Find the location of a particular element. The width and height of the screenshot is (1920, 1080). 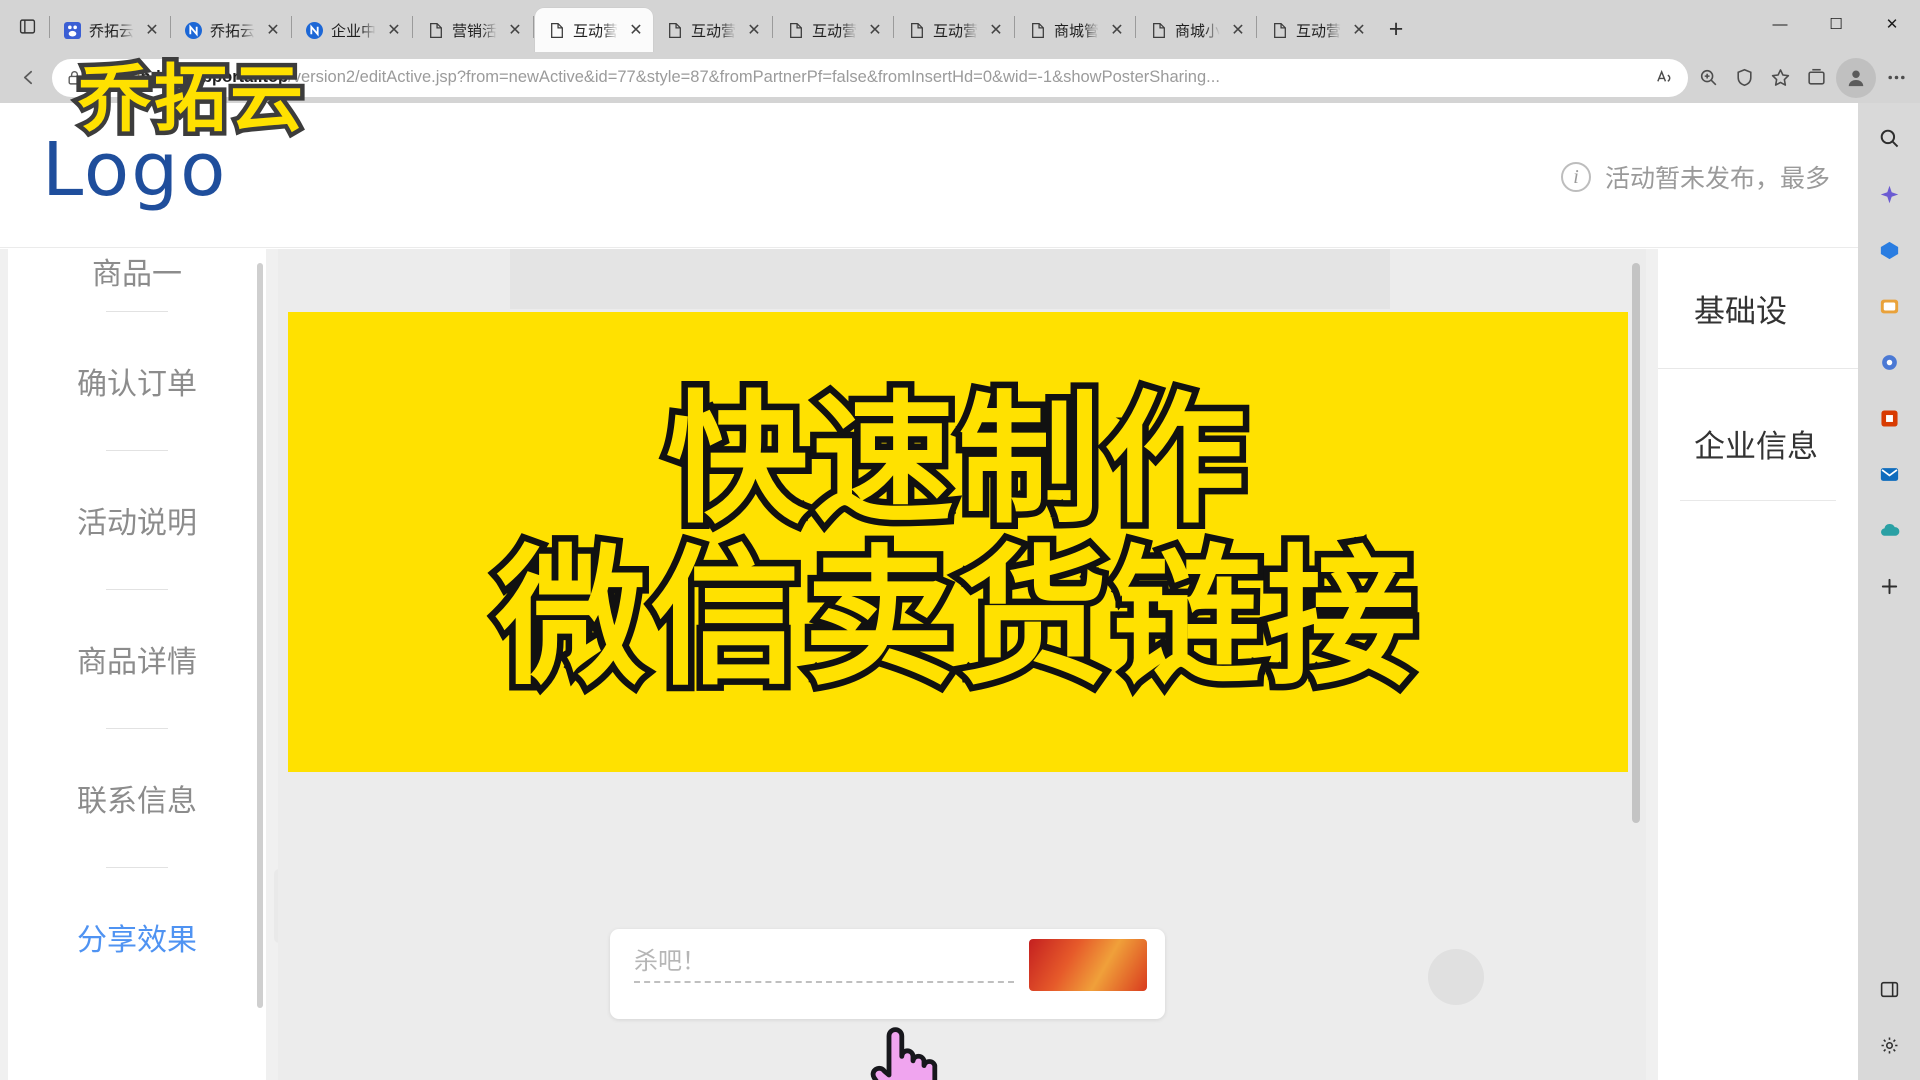

info-circle-icon: i is located at coordinates (1575, 177).